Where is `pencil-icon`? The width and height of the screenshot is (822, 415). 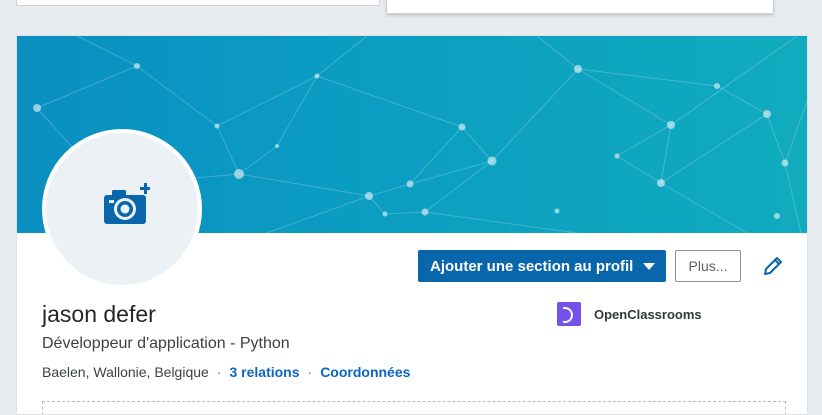 pencil-icon is located at coordinates (773, 266).